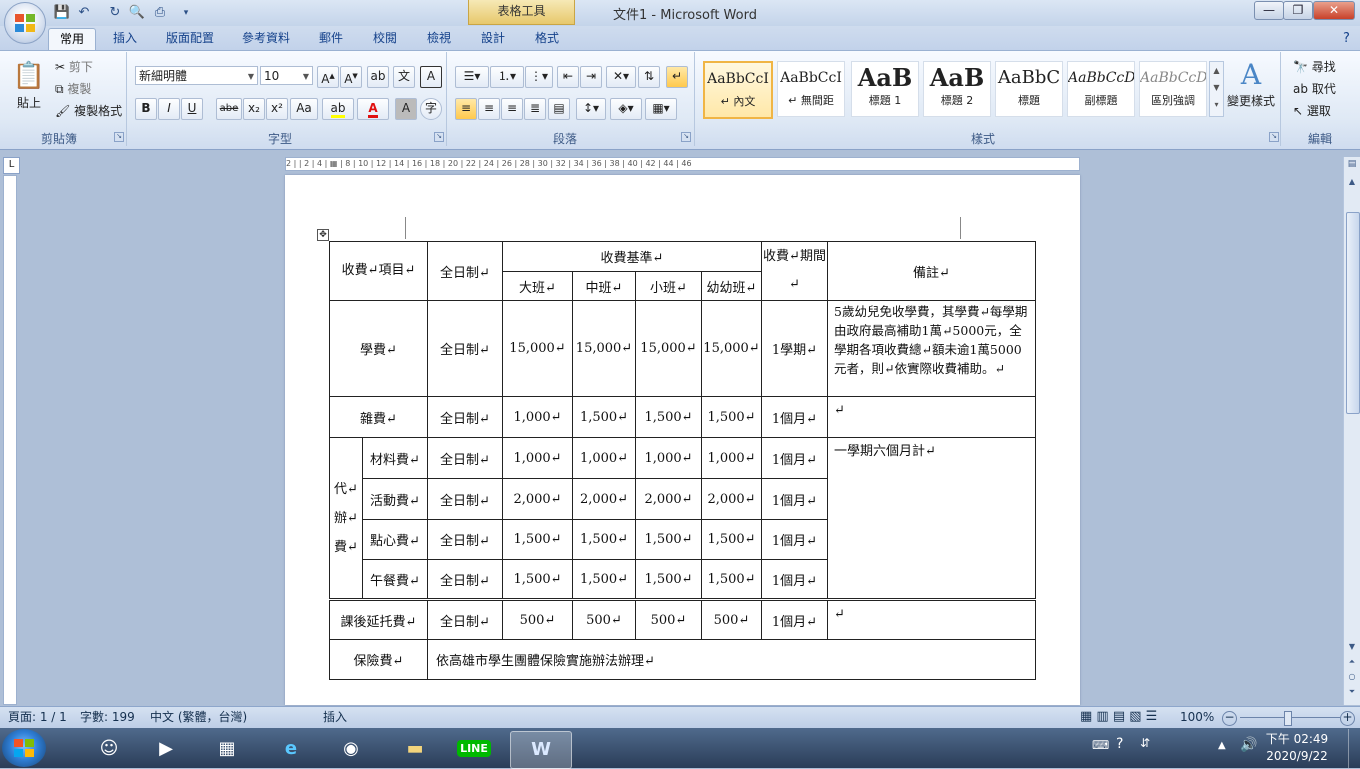  What do you see at coordinates (439, 39) in the screenshot?
I see `tab-view: 檢視` at bounding box center [439, 39].